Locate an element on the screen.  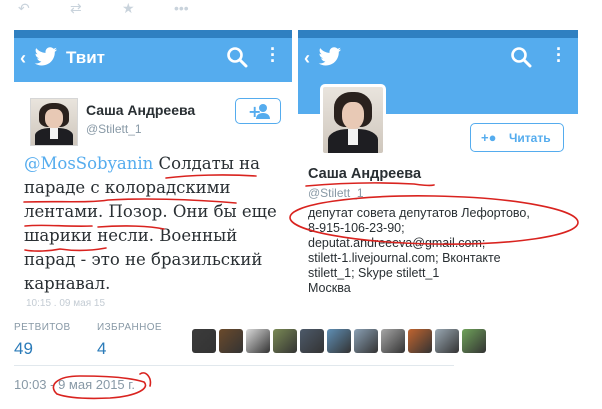
retweets-count: 49 is located at coordinates (23, 349).